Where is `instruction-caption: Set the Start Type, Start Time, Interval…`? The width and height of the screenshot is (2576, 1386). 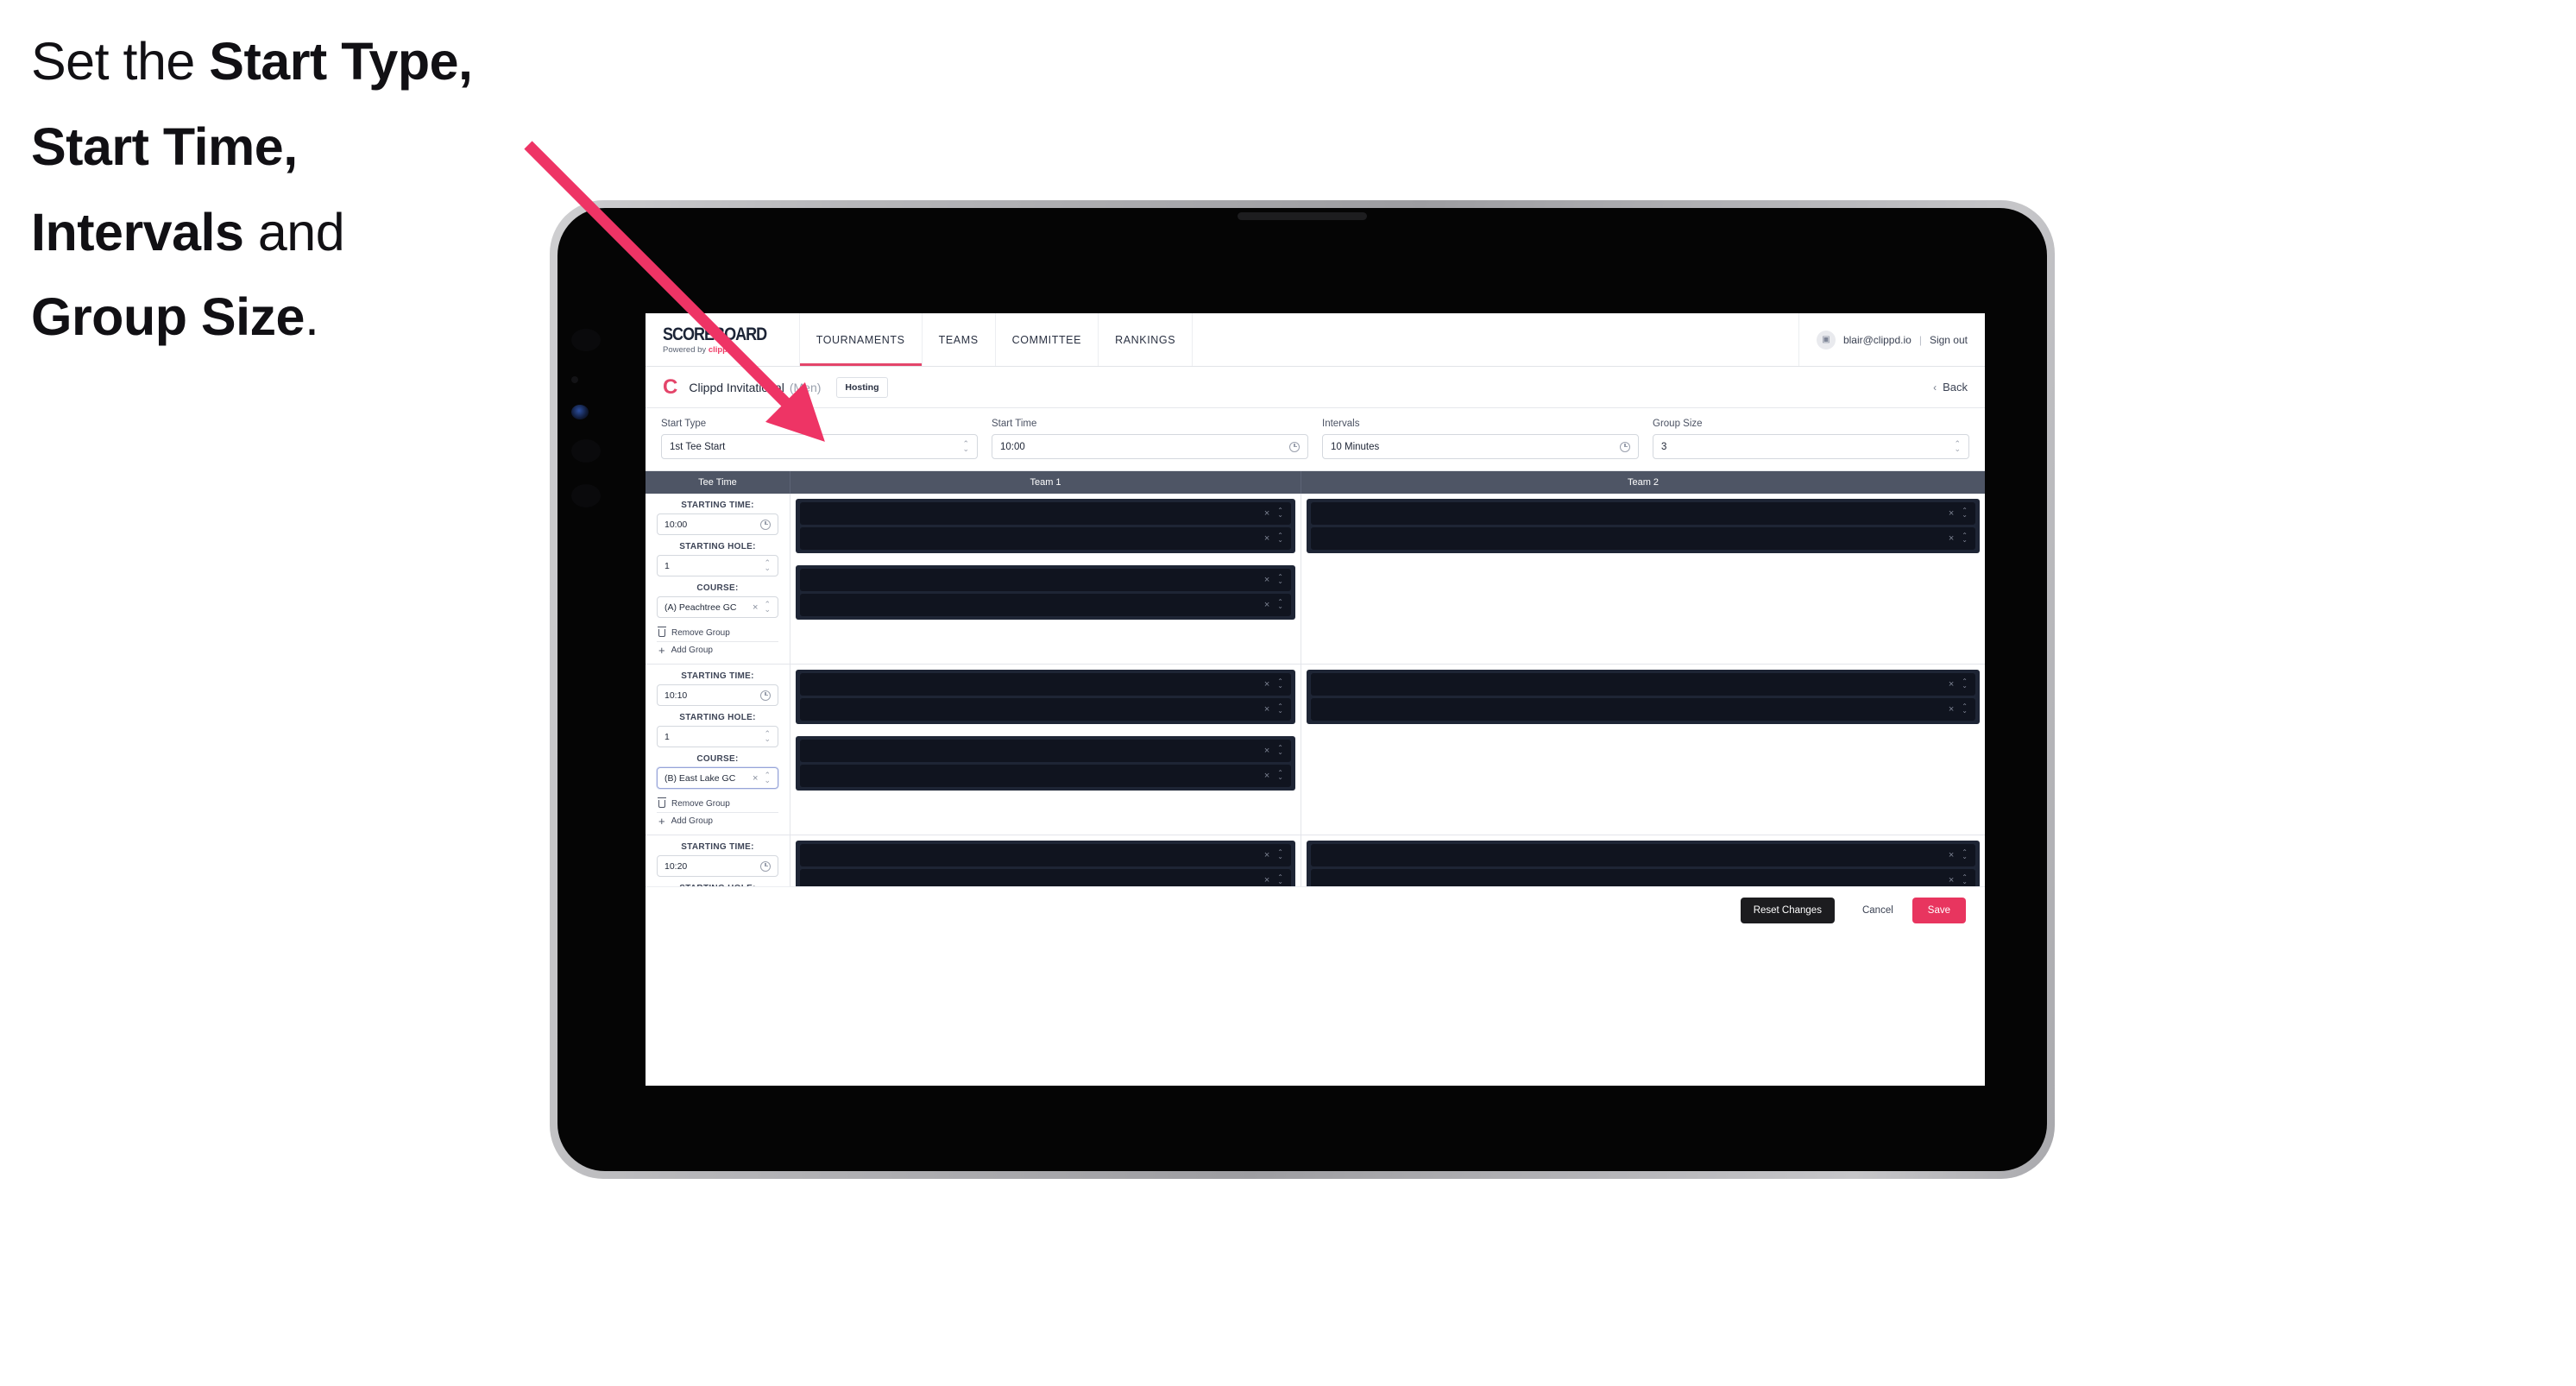
instruction-caption: Set the Start Type, Start Time, Interval… is located at coordinates (299, 189).